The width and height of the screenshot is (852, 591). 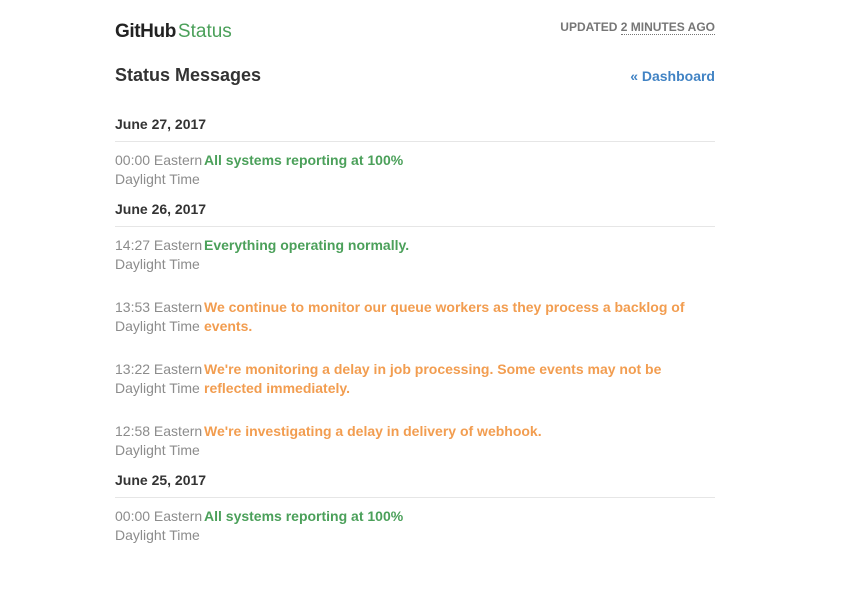 What do you see at coordinates (415, 129) in the screenshot?
I see `day-date: June 27, 2017` at bounding box center [415, 129].